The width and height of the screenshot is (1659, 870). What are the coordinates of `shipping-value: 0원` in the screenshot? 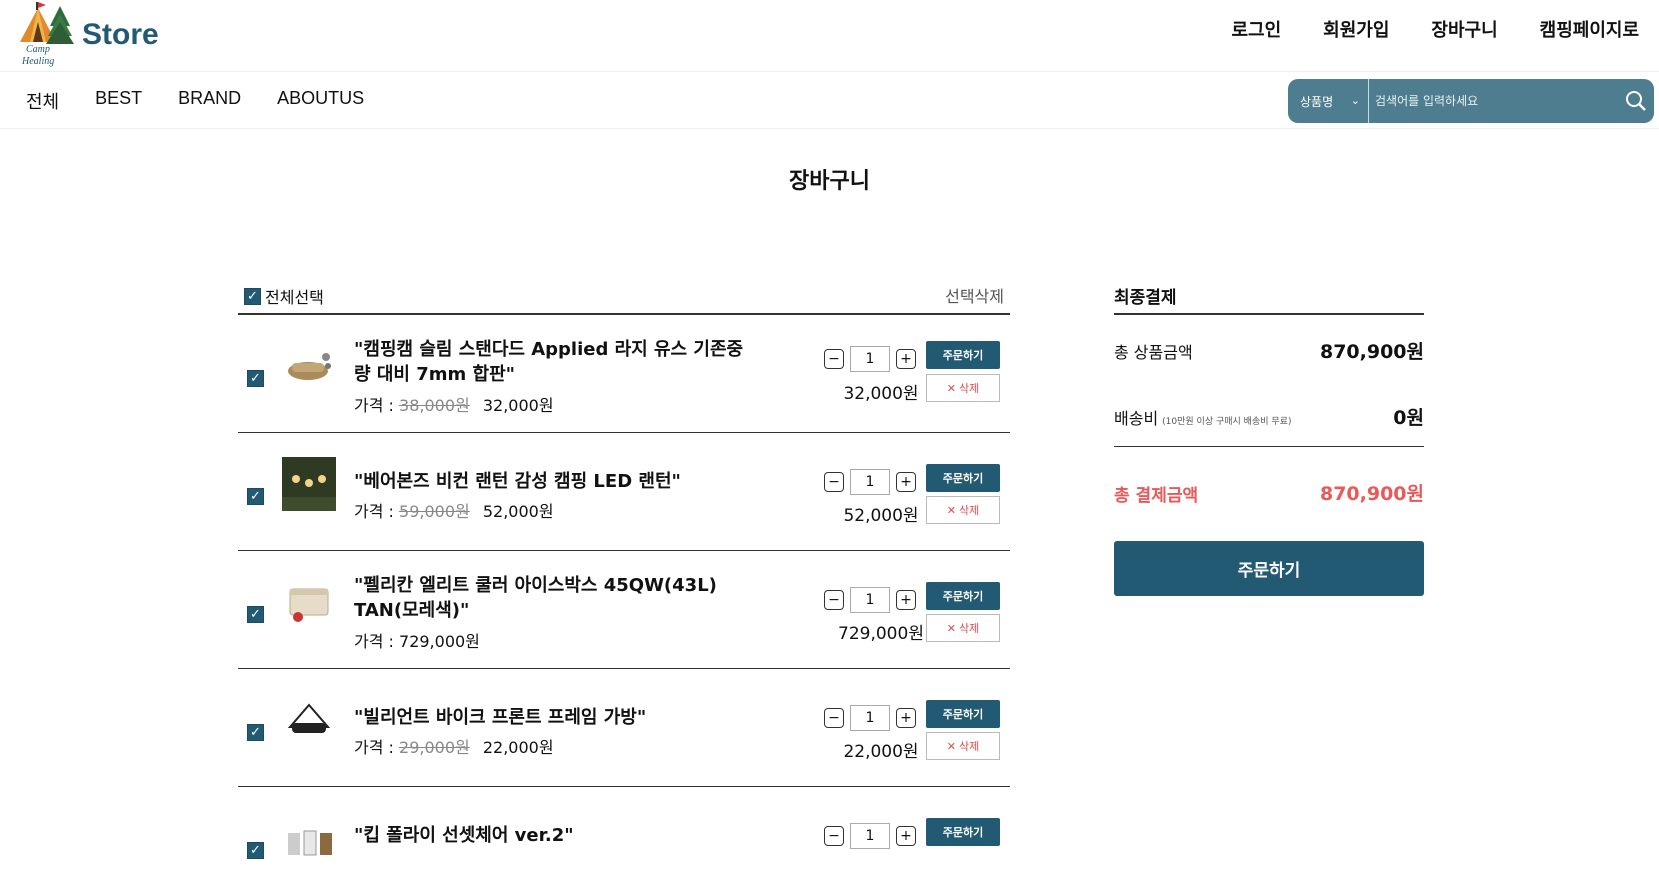 It's located at (1408, 418).